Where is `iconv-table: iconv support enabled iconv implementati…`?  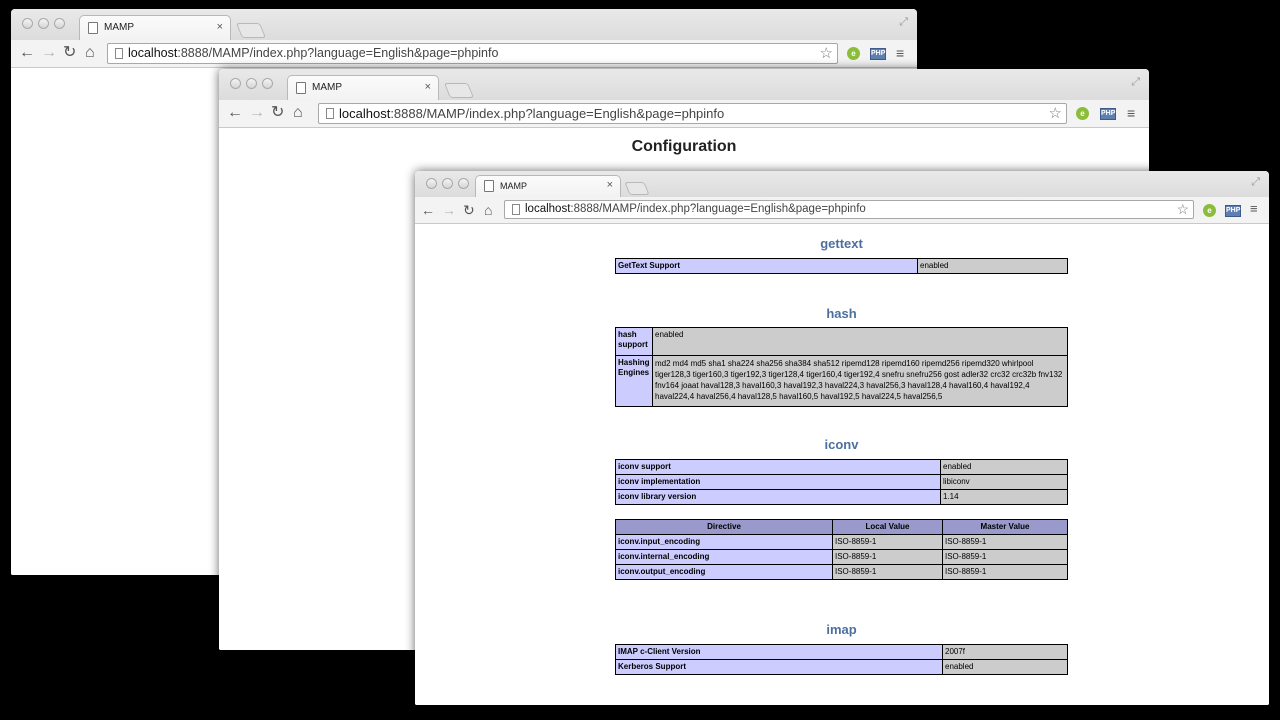
iconv-table: iconv support enabled iconv implementati… is located at coordinates (841, 482).